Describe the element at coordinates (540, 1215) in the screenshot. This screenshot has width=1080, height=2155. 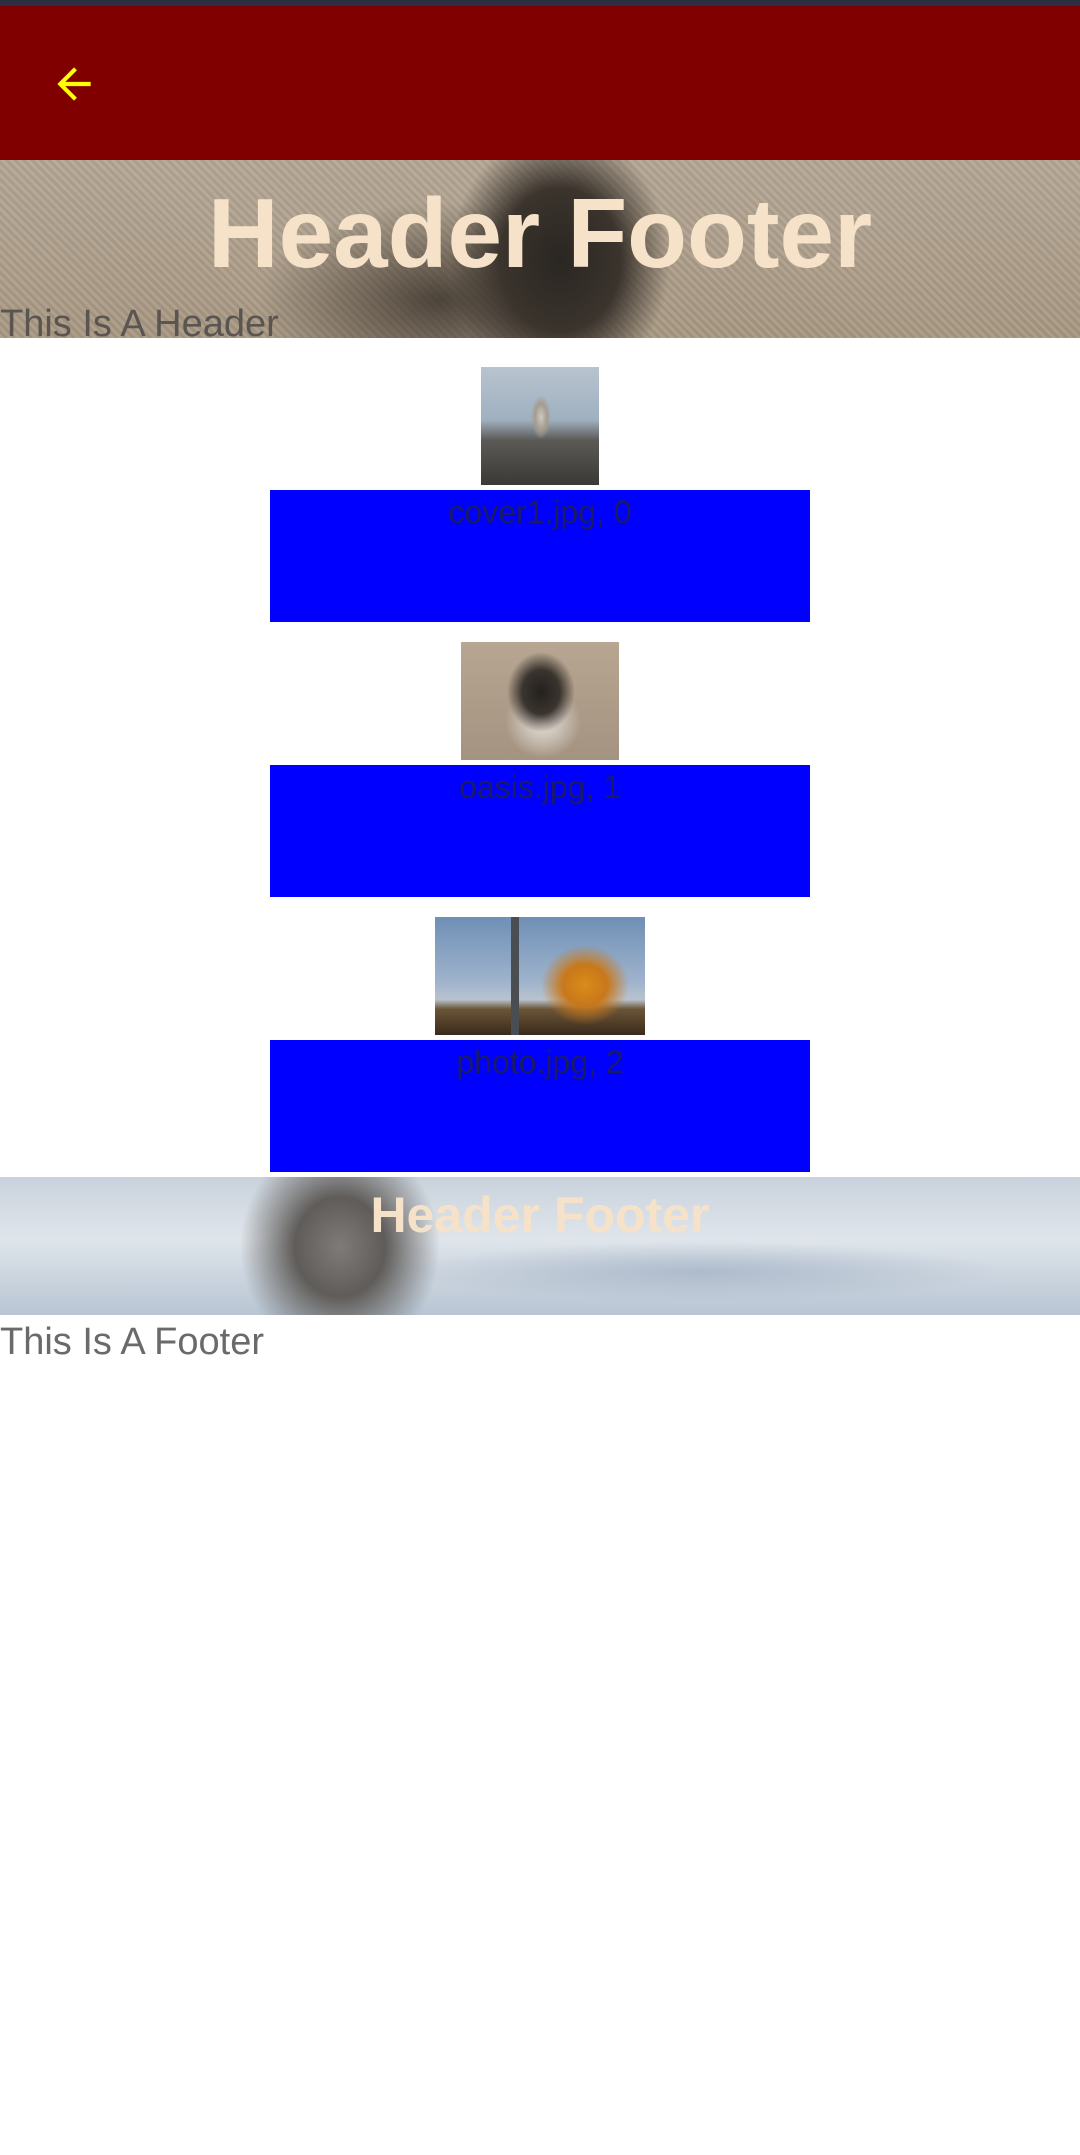
I see `footer-title: Header Footer` at that location.